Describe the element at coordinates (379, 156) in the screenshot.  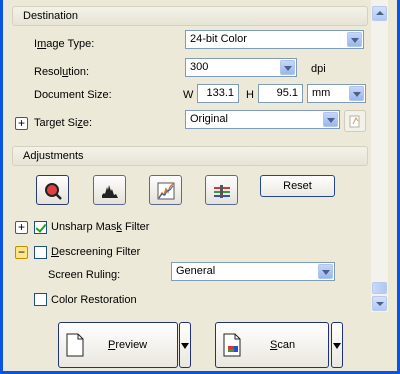
I see `vertical-scrollbar` at that location.